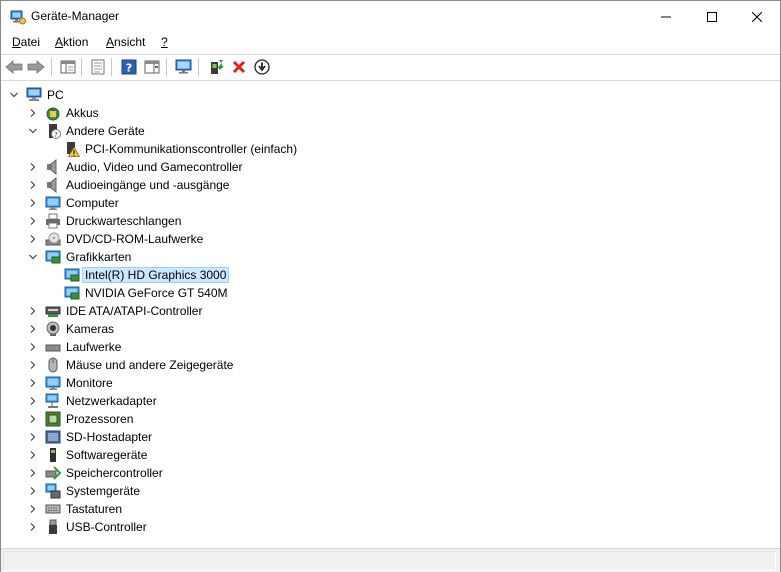  Describe the element at coordinates (53, 221) in the screenshot. I see `printer-icon` at that location.